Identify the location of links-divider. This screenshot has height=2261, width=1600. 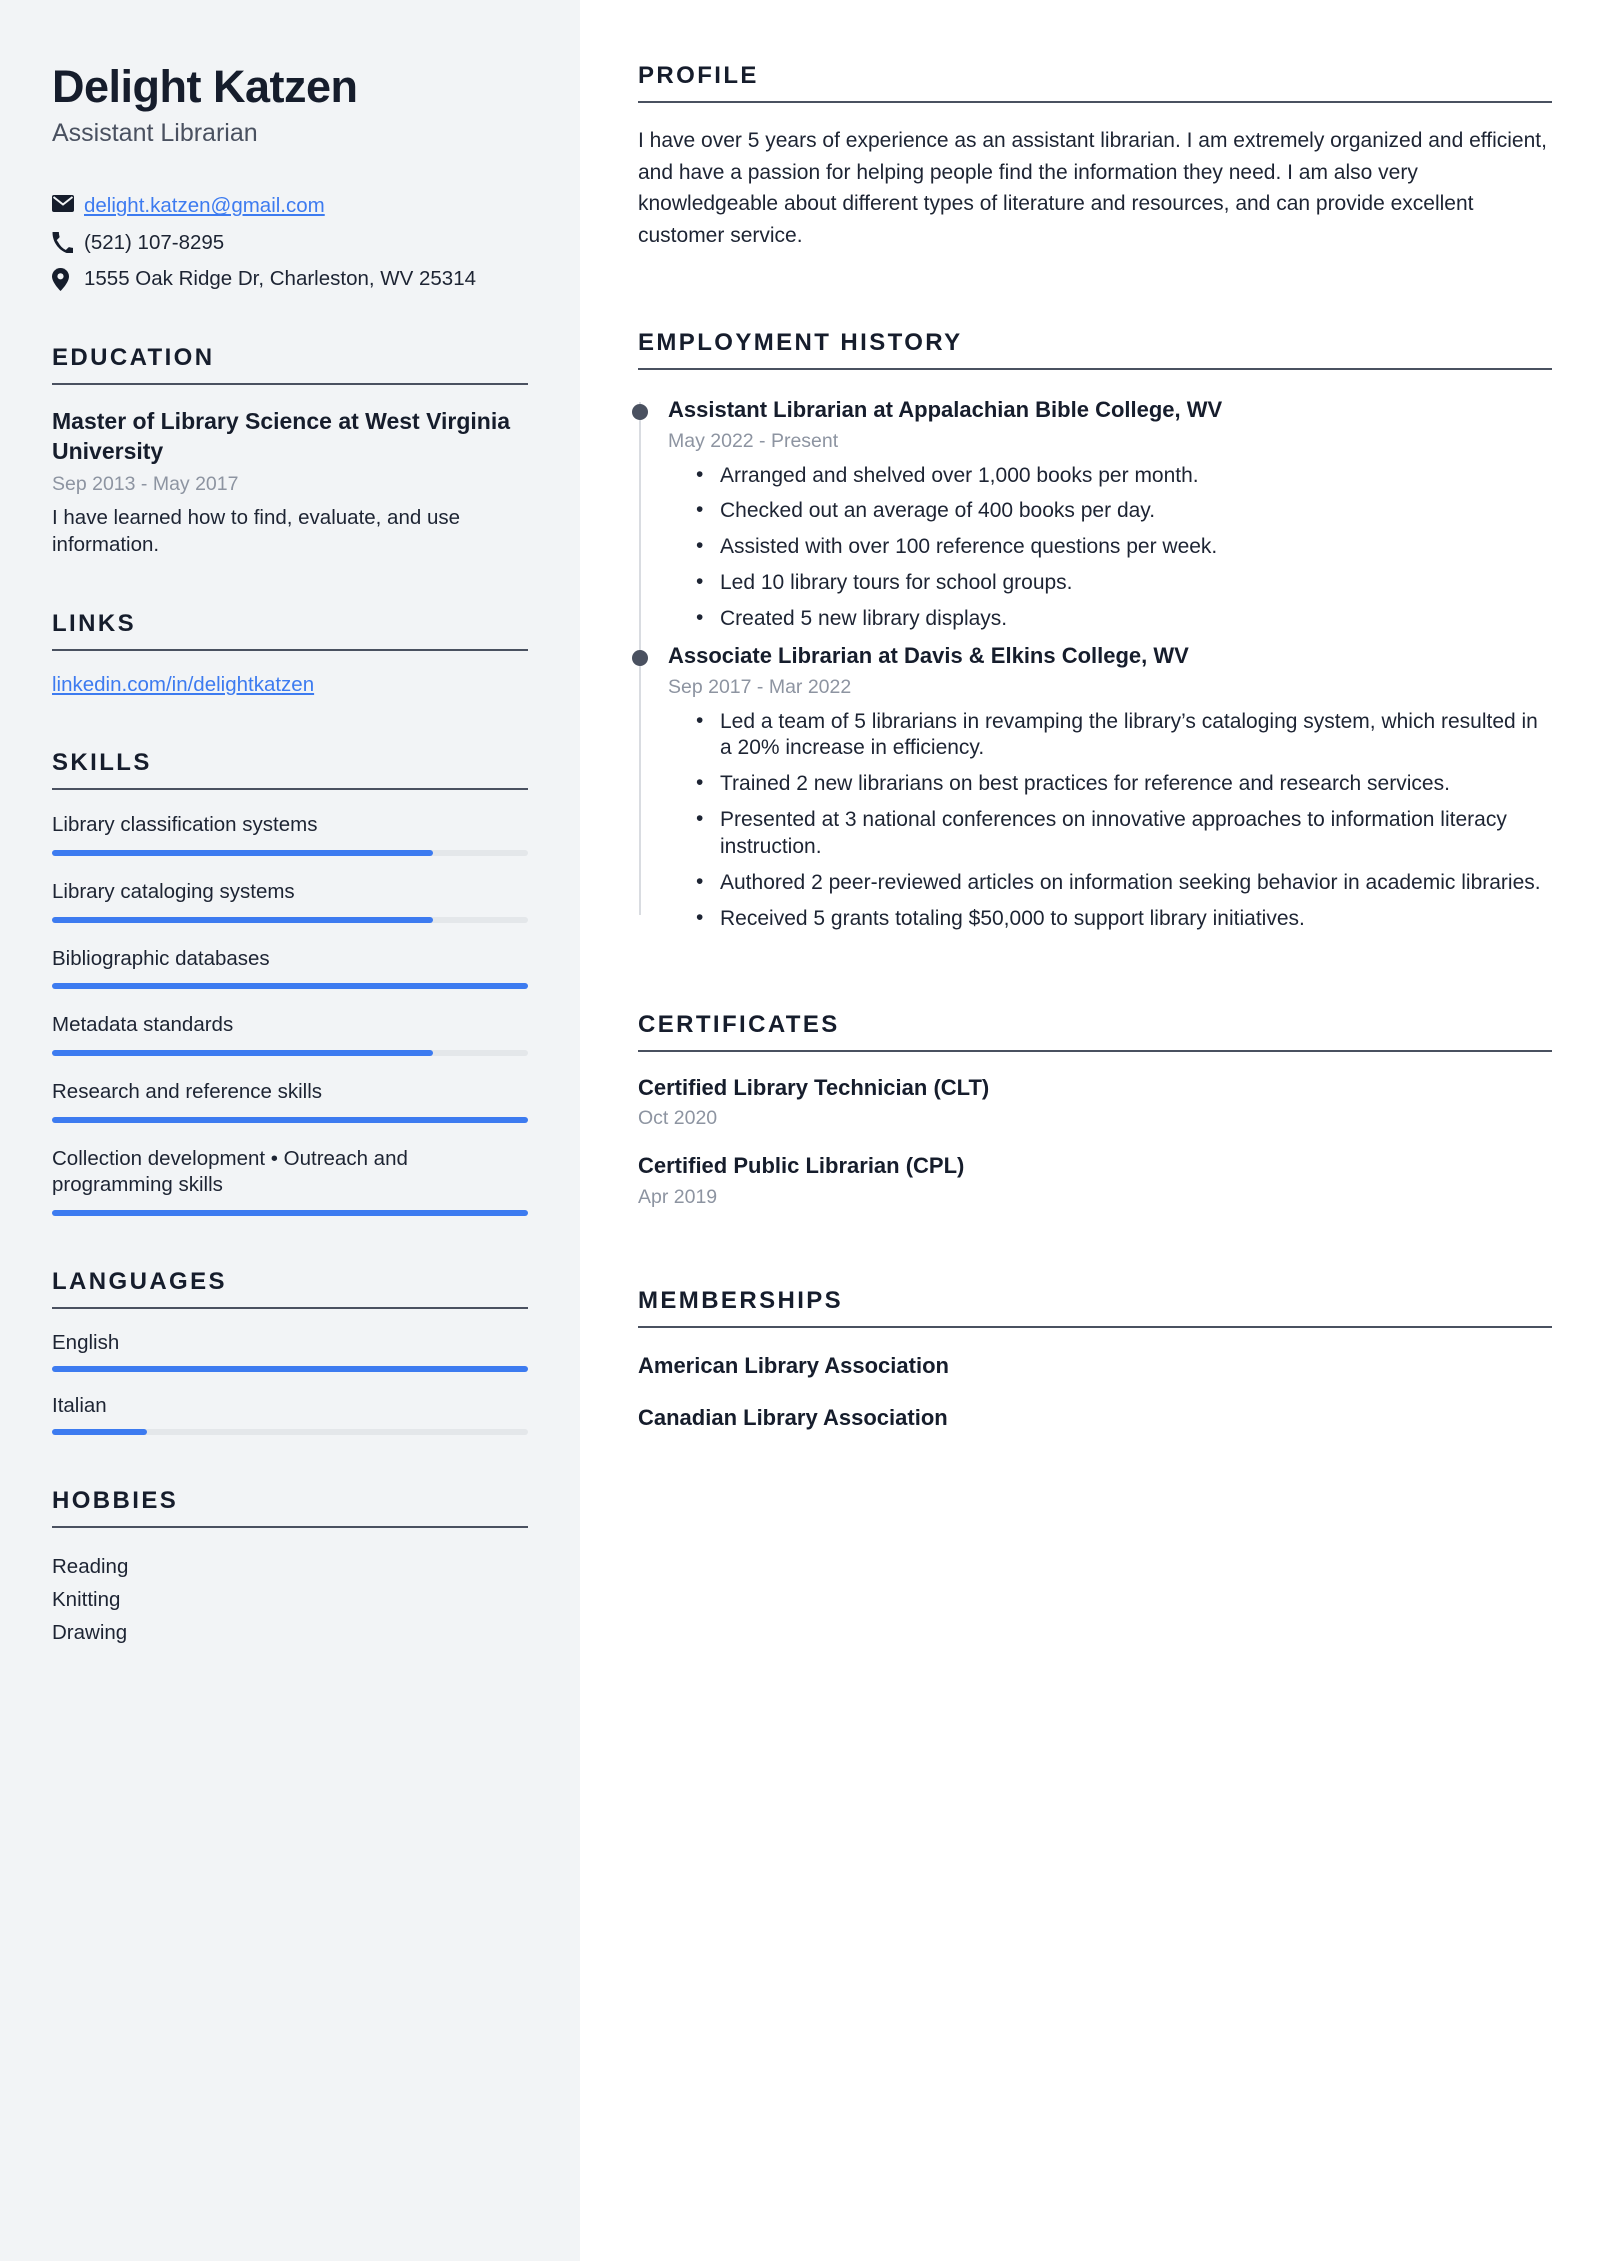
(290, 650).